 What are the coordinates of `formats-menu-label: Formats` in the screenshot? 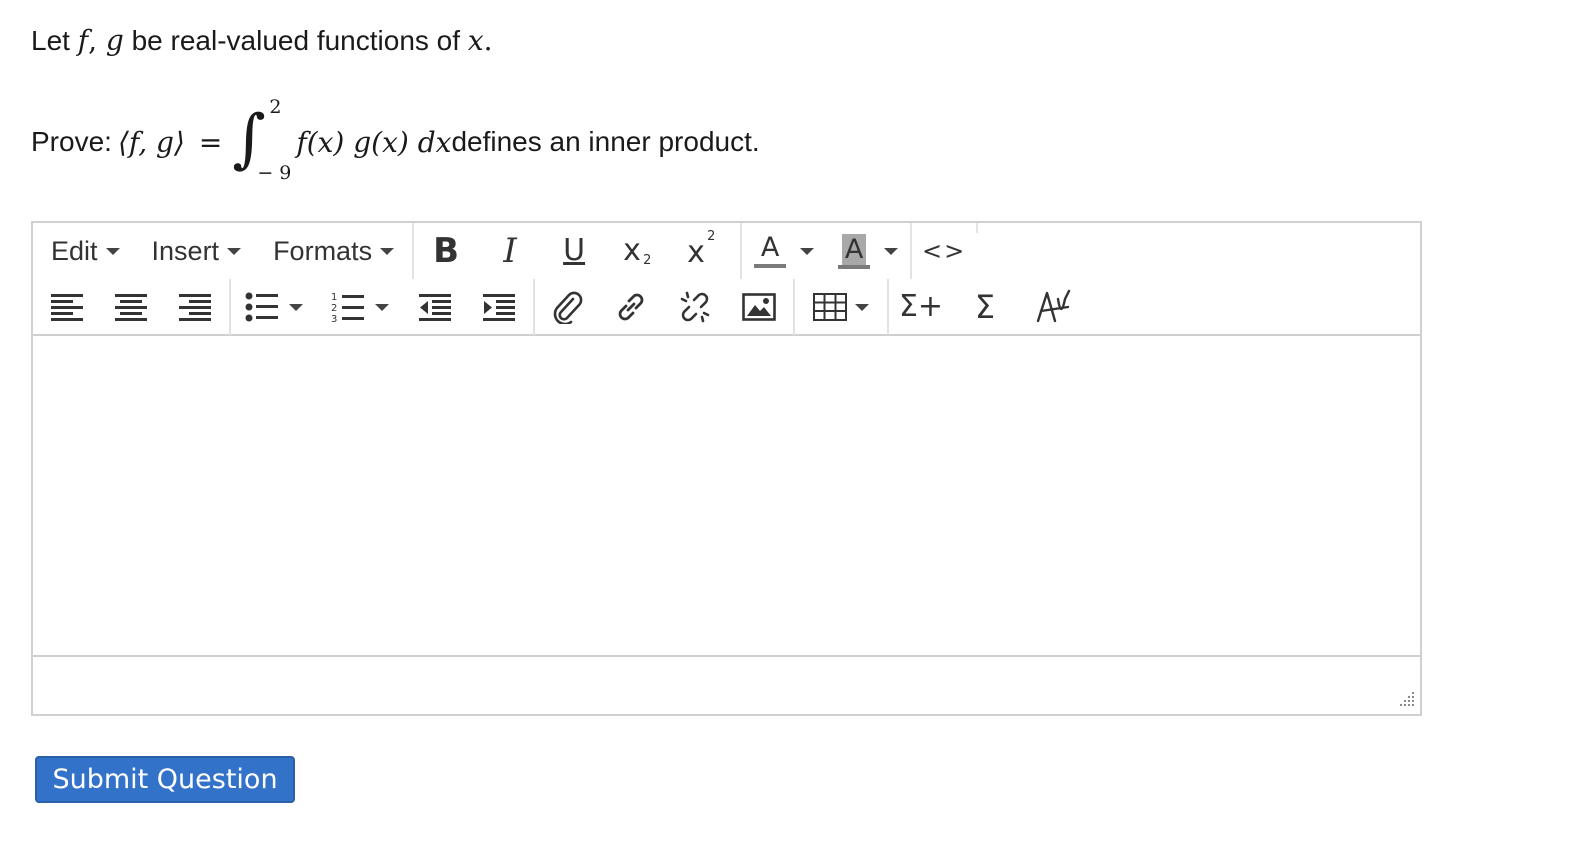 It's located at (323, 250).